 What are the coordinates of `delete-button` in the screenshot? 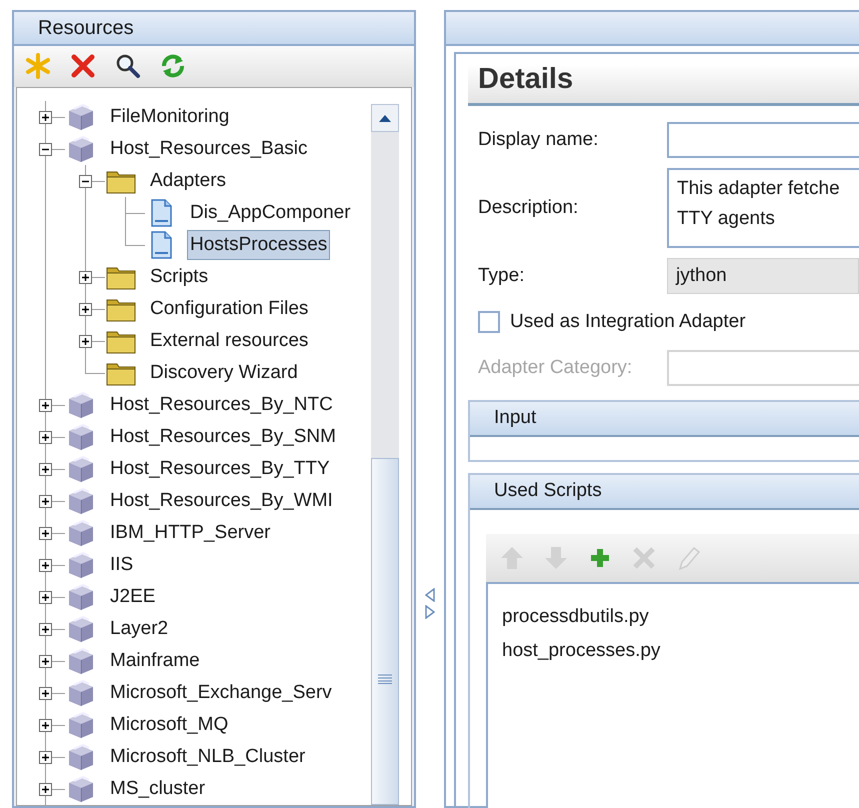 It's located at (83, 66).